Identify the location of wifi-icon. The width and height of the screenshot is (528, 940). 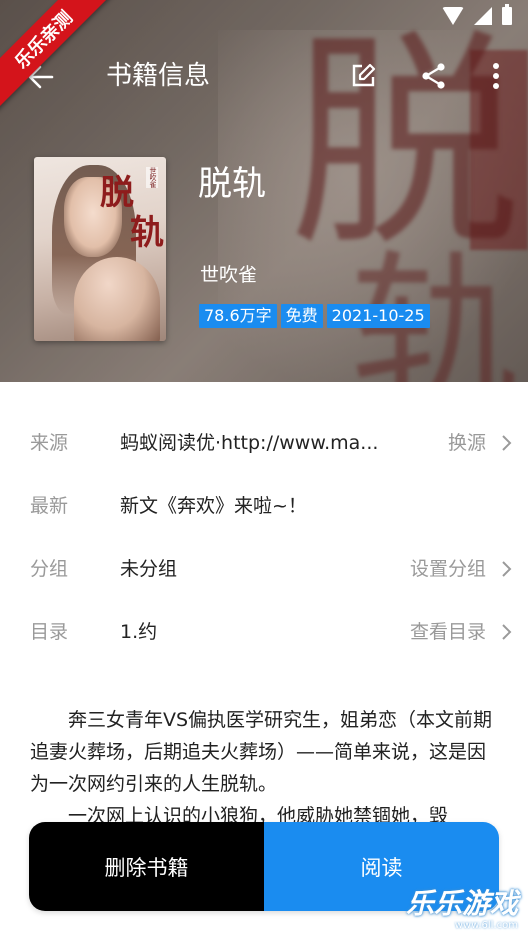
(453, 16).